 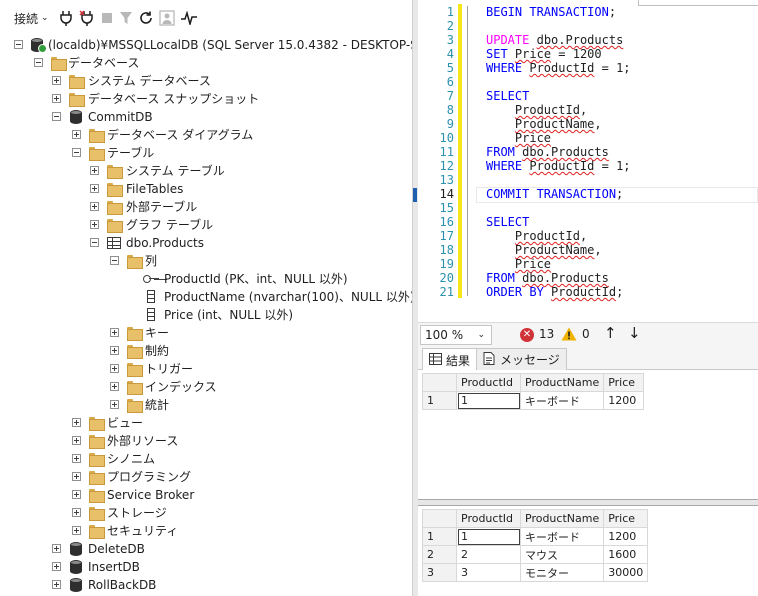 What do you see at coordinates (547, 152) in the screenshot?
I see `code-line-11: FROM dbo.Products` at bounding box center [547, 152].